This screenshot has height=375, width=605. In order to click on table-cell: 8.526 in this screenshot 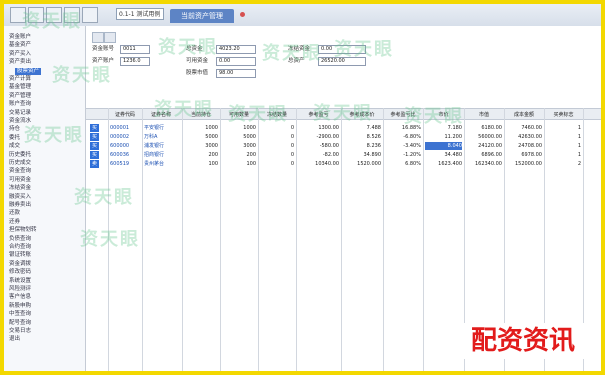, I will do `click(373, 137)`.